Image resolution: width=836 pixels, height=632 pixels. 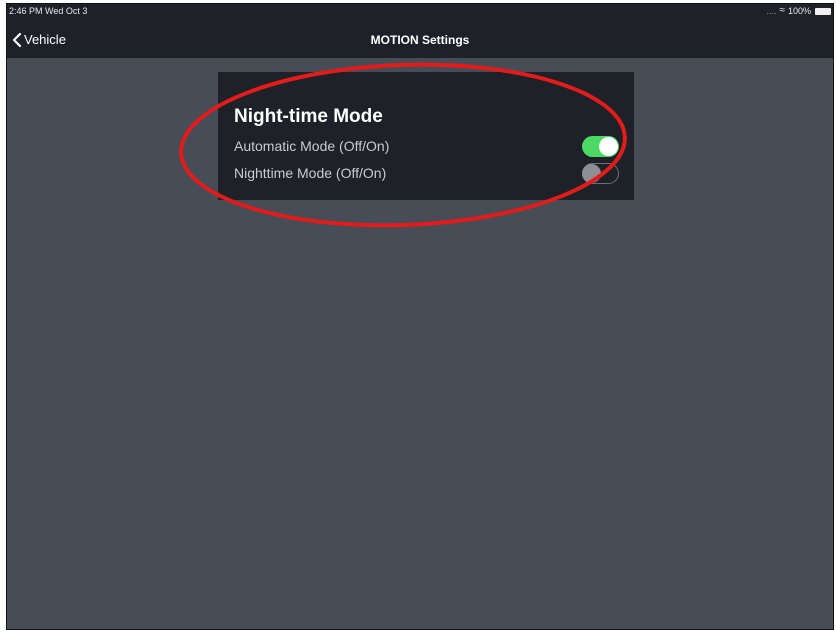 I want to click on nighttime-mode-toggle, so click(x=600, y=173).